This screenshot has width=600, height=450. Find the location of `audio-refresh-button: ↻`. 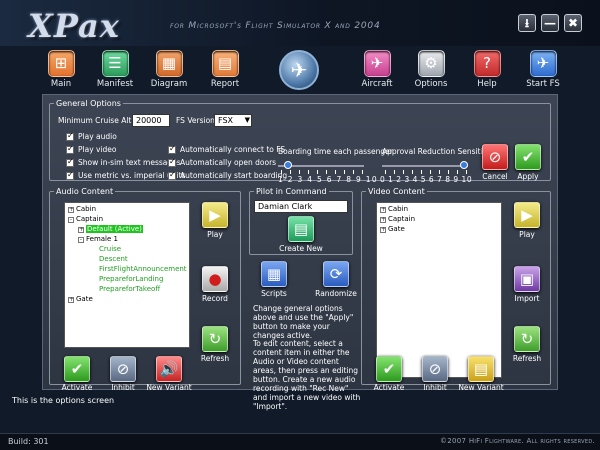

audio-refresh-button: ↻ is located at coordinates (215, 339).